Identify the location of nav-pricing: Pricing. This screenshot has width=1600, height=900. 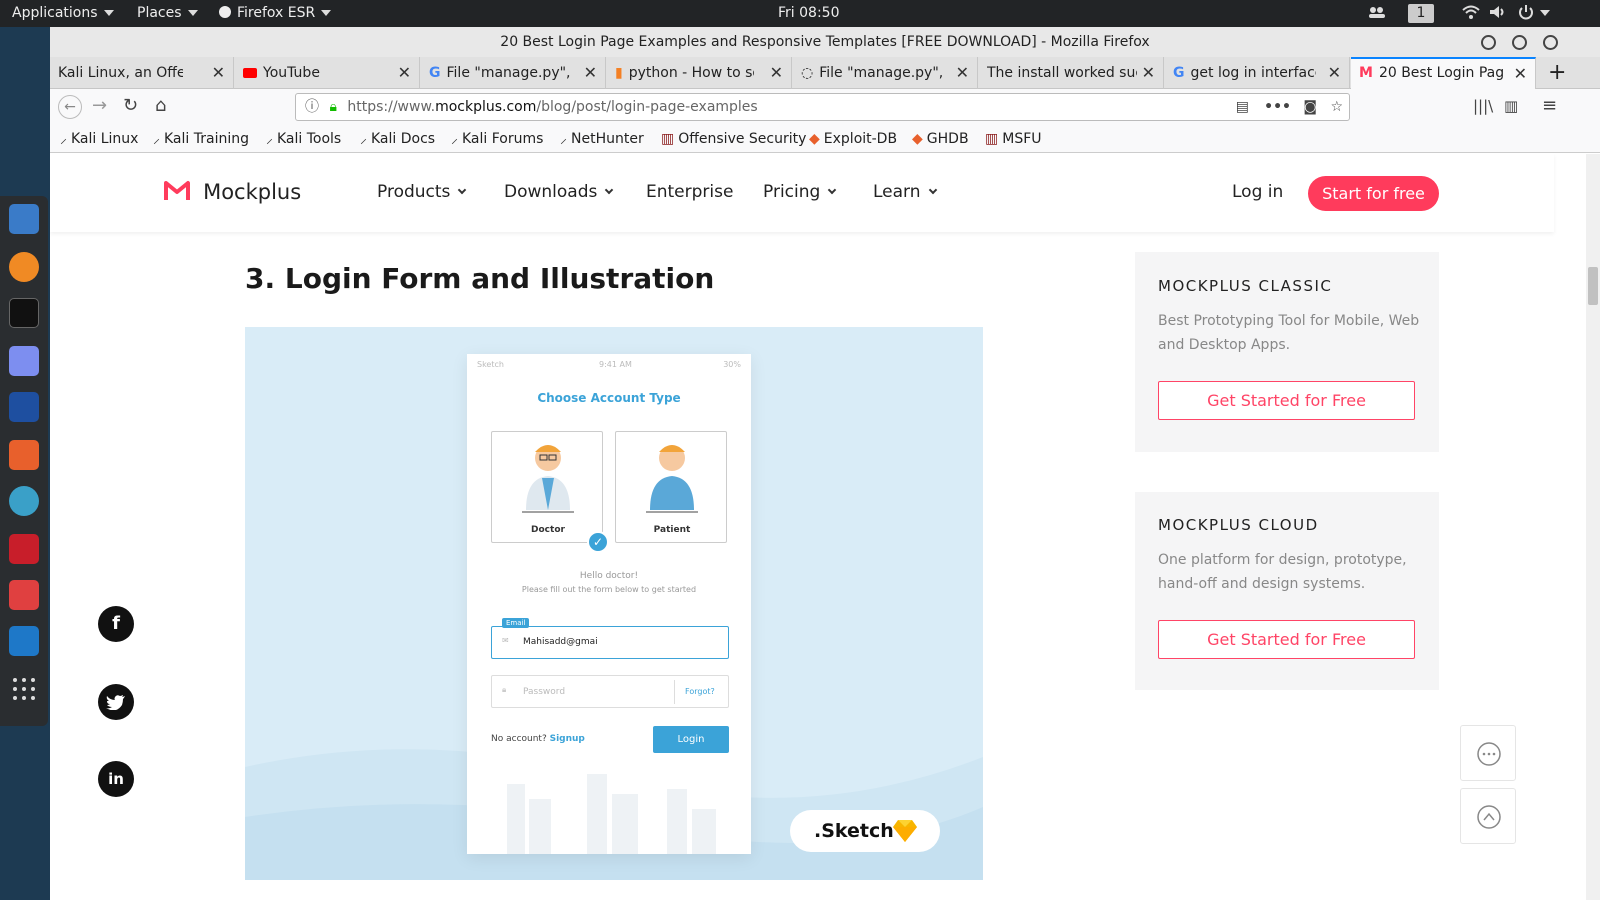
(800, 192).